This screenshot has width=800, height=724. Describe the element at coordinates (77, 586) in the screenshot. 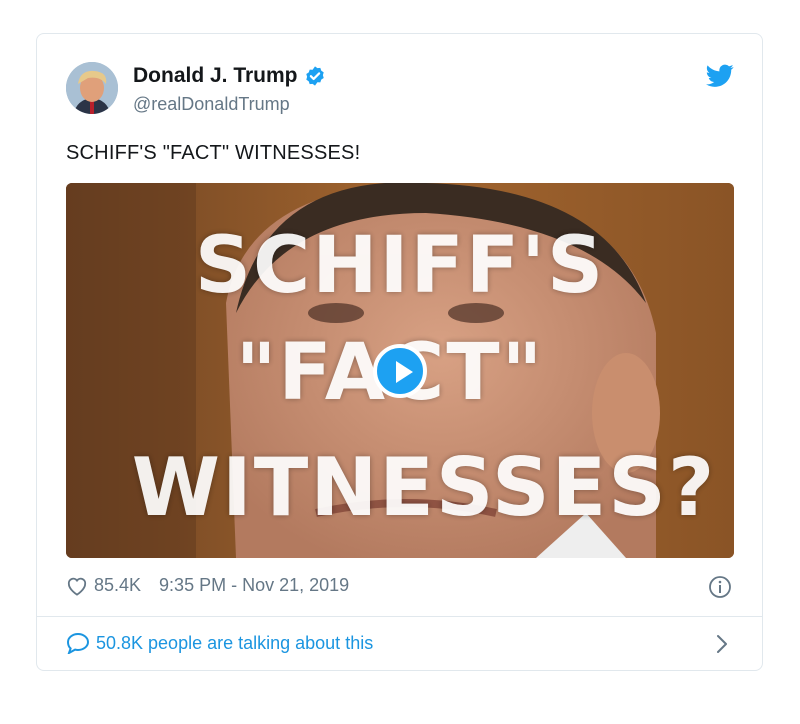

I see `heart-icon` at that location.